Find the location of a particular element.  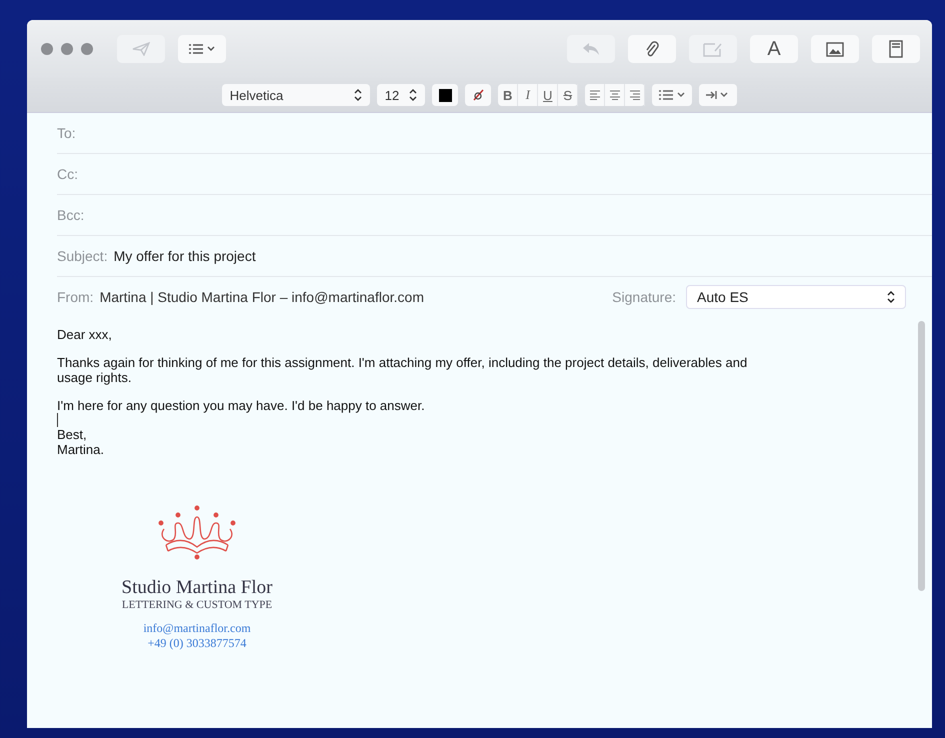

field-label: From: is located at coordinates (75, 297).